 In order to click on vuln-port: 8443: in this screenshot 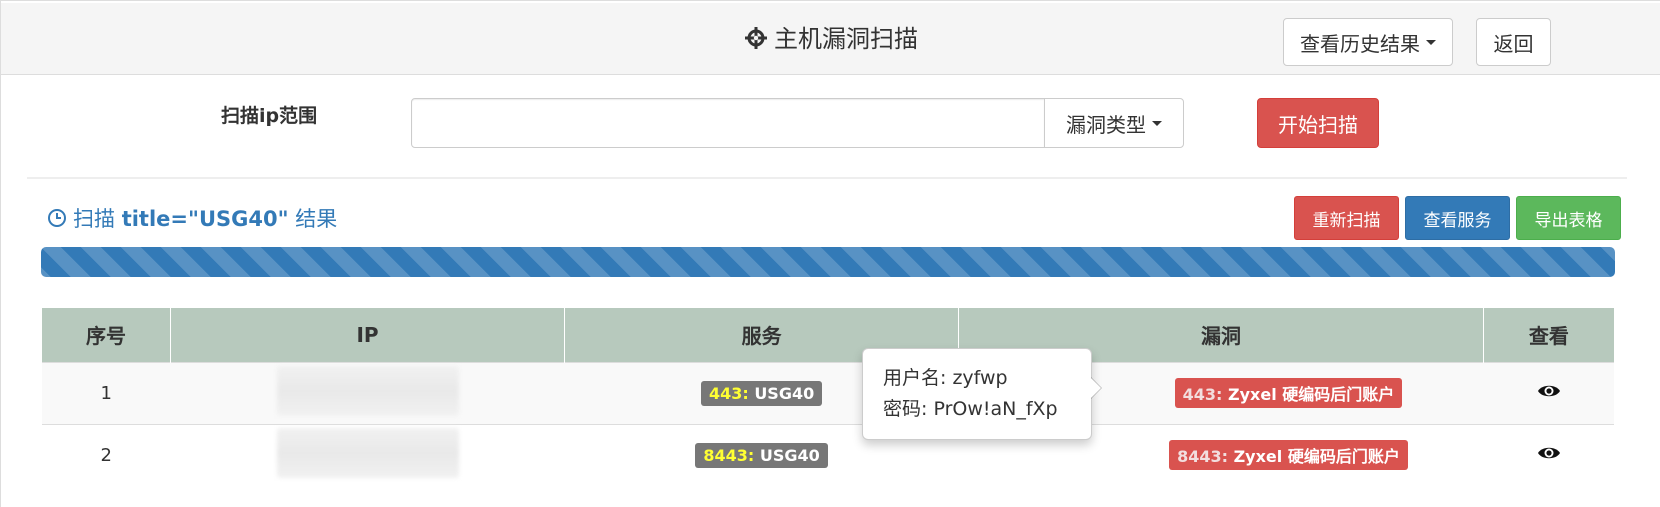, I will do `click(1202, 457)`.